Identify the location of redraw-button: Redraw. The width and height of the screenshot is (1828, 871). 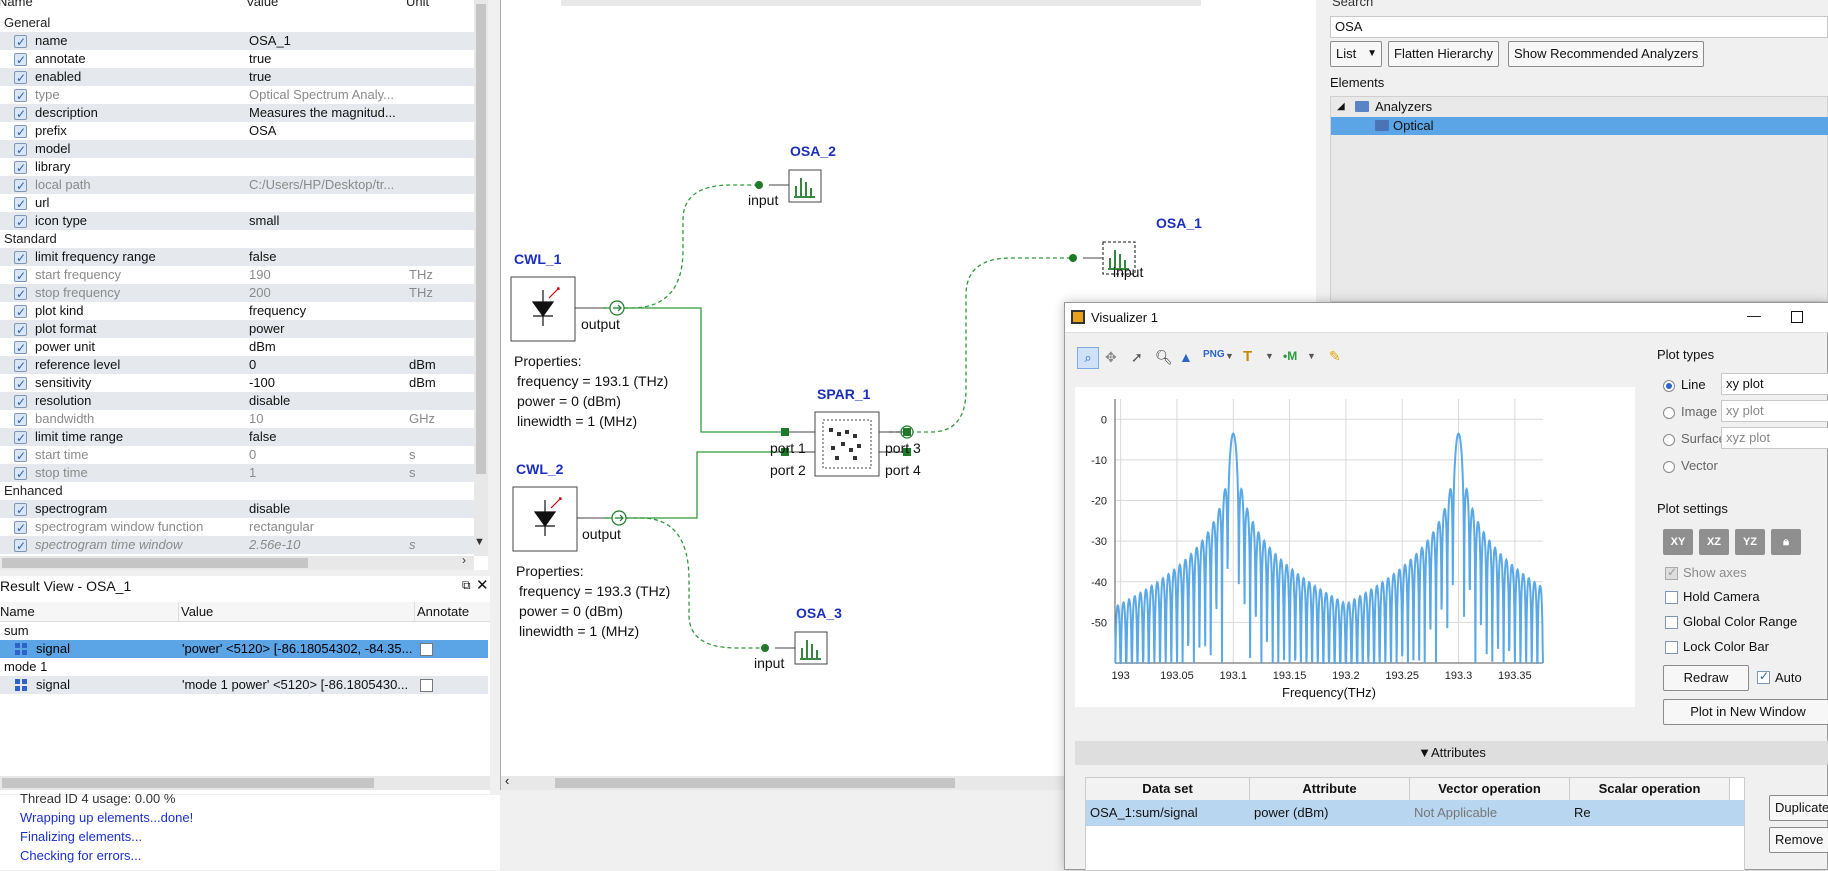
(1706, 678).